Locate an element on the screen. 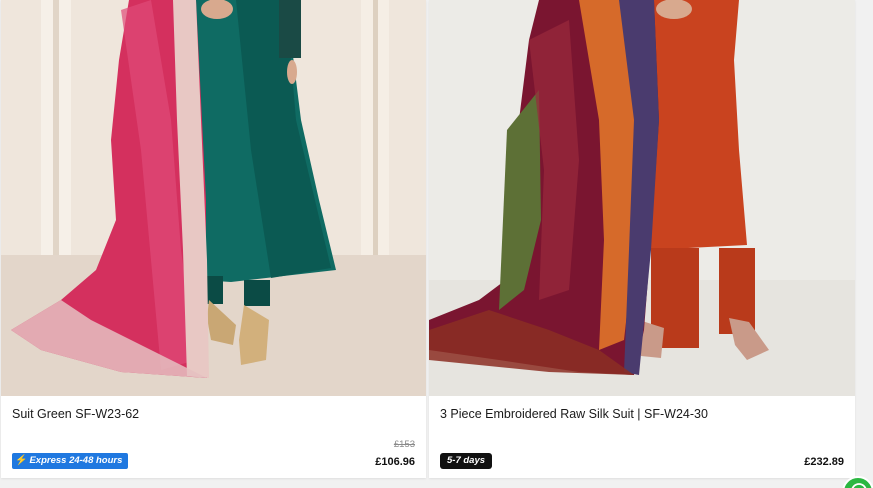 This screenshot has width=873, height=488. sale-price: £232.89 is located at coordinates (824, 462).